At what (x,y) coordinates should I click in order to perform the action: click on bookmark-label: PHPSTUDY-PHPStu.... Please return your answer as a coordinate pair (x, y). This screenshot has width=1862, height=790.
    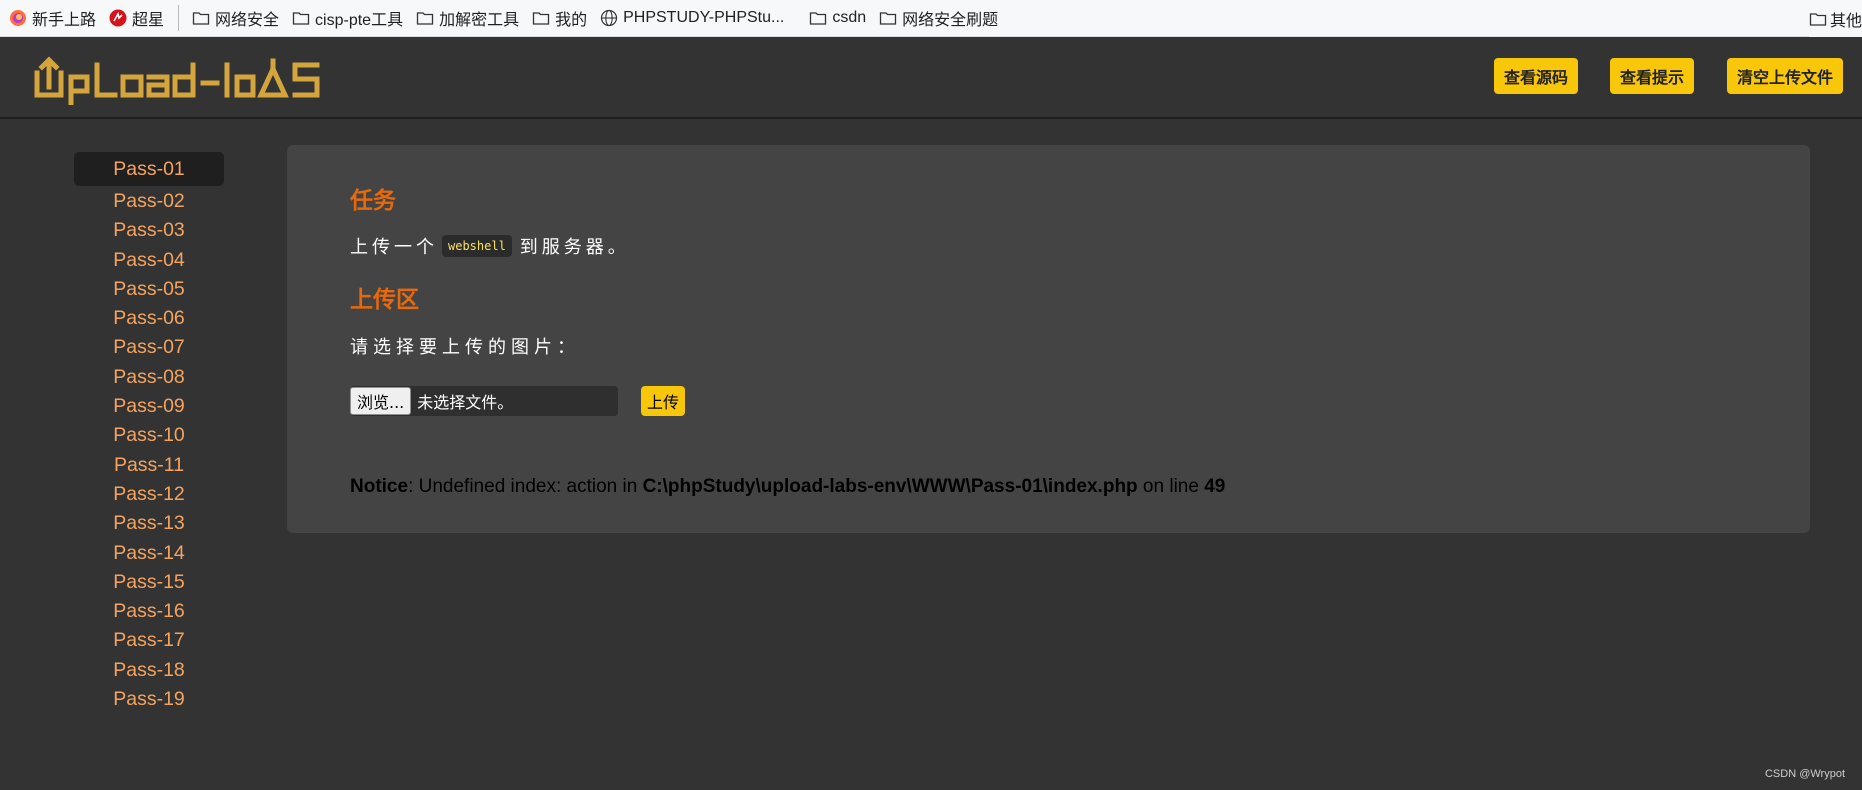
    Looking at the image, I should click on (704, 17).